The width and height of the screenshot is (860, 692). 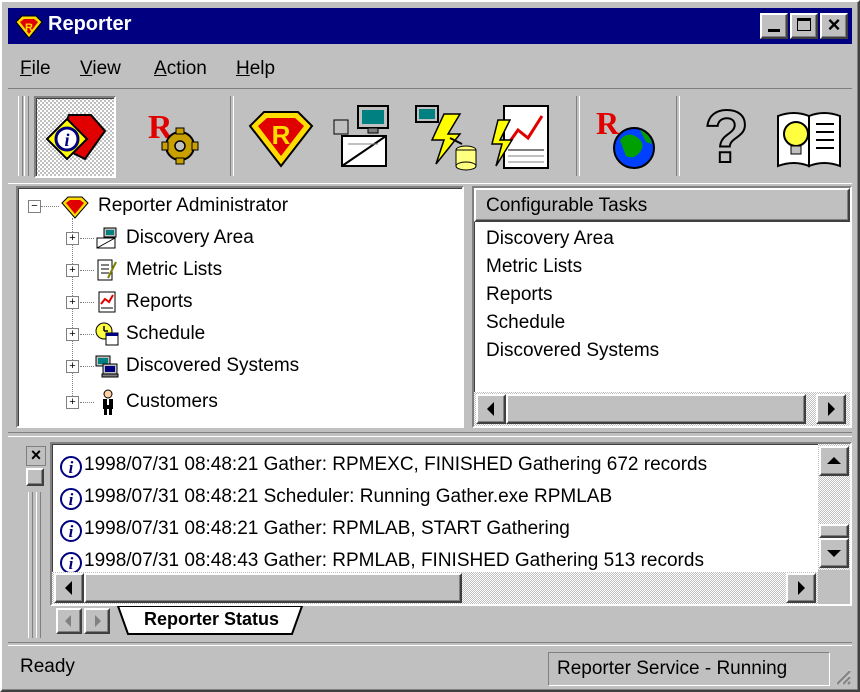 What do you see at coordinates (724, 136) in the screenshot?
I see `toolbar-help-button: ?` at bounding box center [724, 136].